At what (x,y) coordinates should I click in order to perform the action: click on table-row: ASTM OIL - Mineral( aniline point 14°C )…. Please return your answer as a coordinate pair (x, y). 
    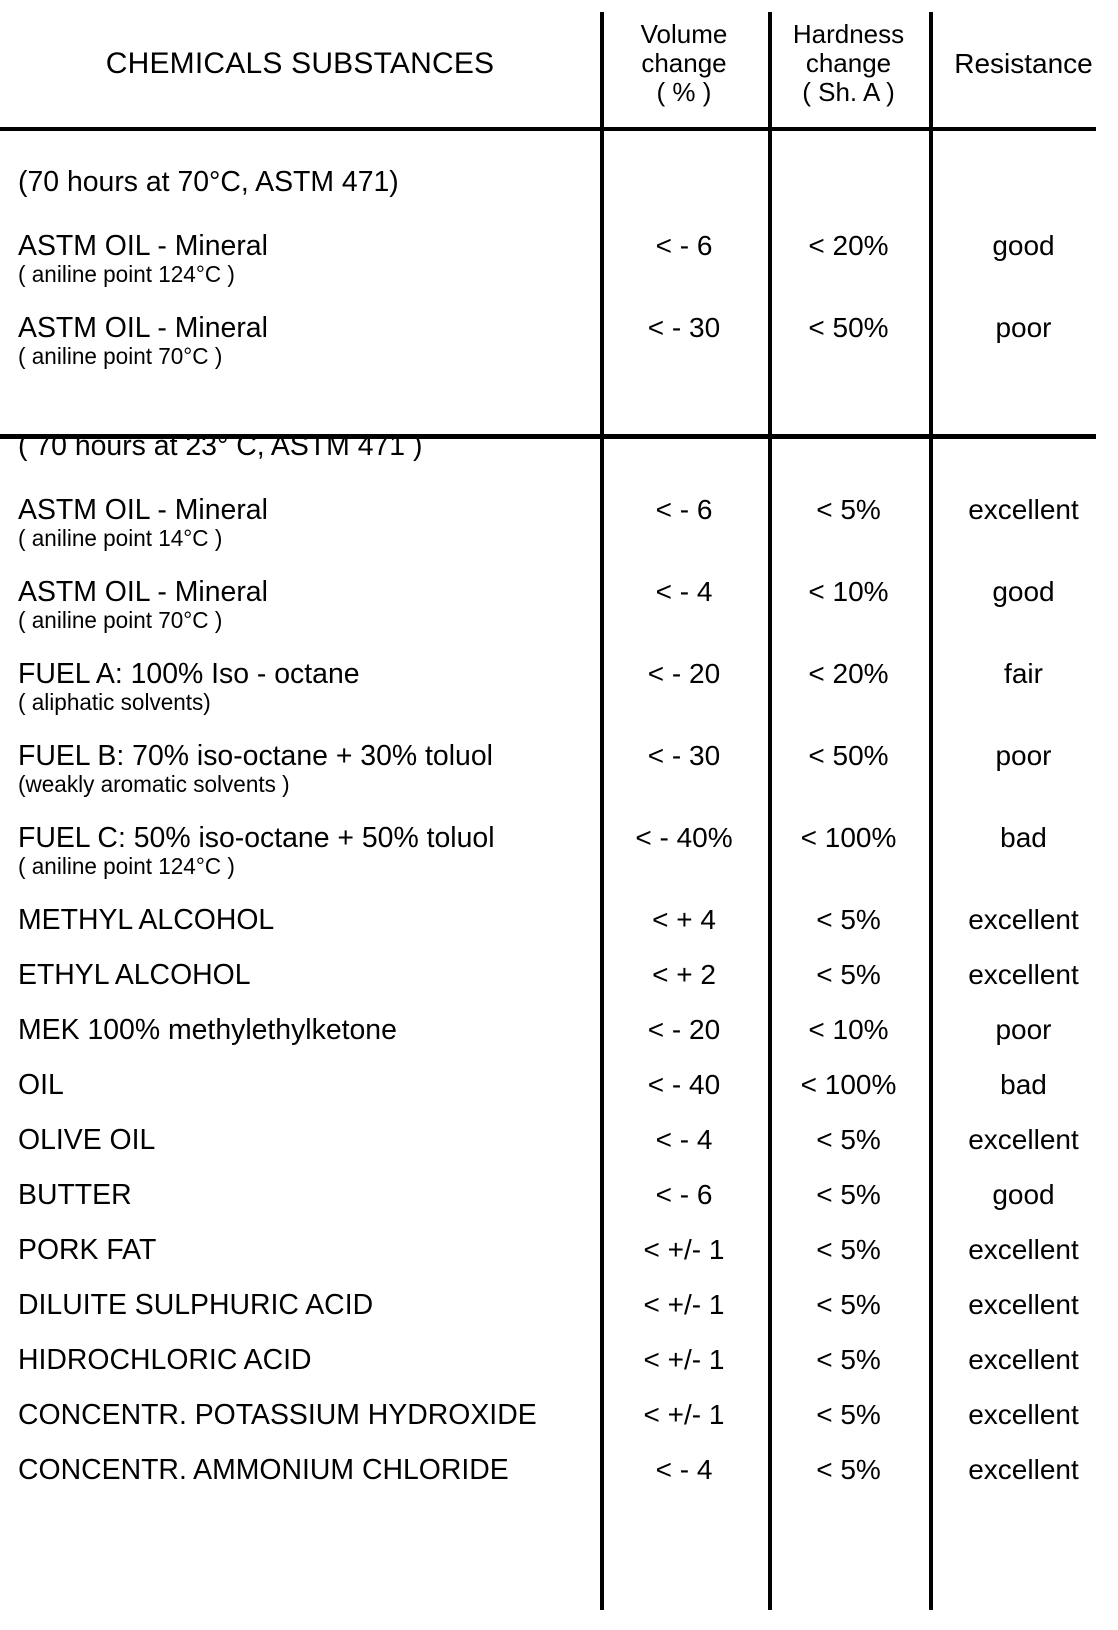
    Looking at the image, I should click on (559, 536).